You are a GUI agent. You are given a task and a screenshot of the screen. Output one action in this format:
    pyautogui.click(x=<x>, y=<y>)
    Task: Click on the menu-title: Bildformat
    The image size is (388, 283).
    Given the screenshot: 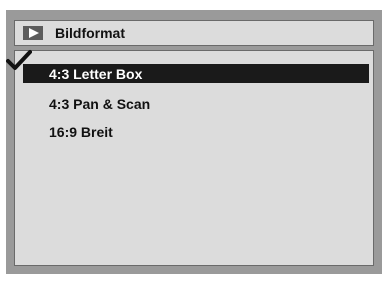 What is the action you would take?
    pyautogui.click(x=90, y=33)
    